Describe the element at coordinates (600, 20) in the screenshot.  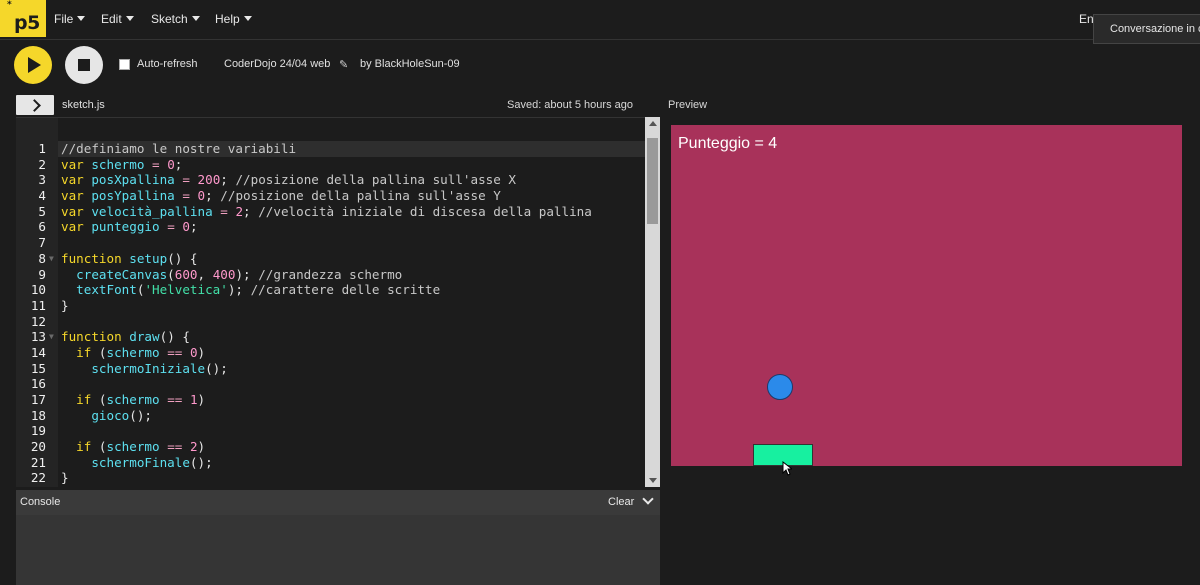
I see `top-nav: p5 * File Edit Sketch Help En` at that location.